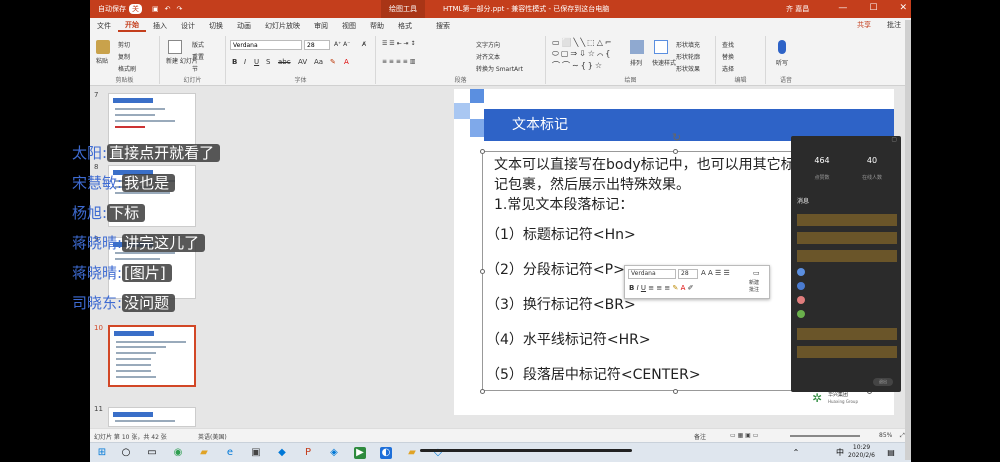 This screenshot has width=1000, height=462. Describe the element at coordinates (582, 54) in the screenshot. I see `shapes-gallery-row2: ⬭▢⇒⇩☆⌒{` at that location.